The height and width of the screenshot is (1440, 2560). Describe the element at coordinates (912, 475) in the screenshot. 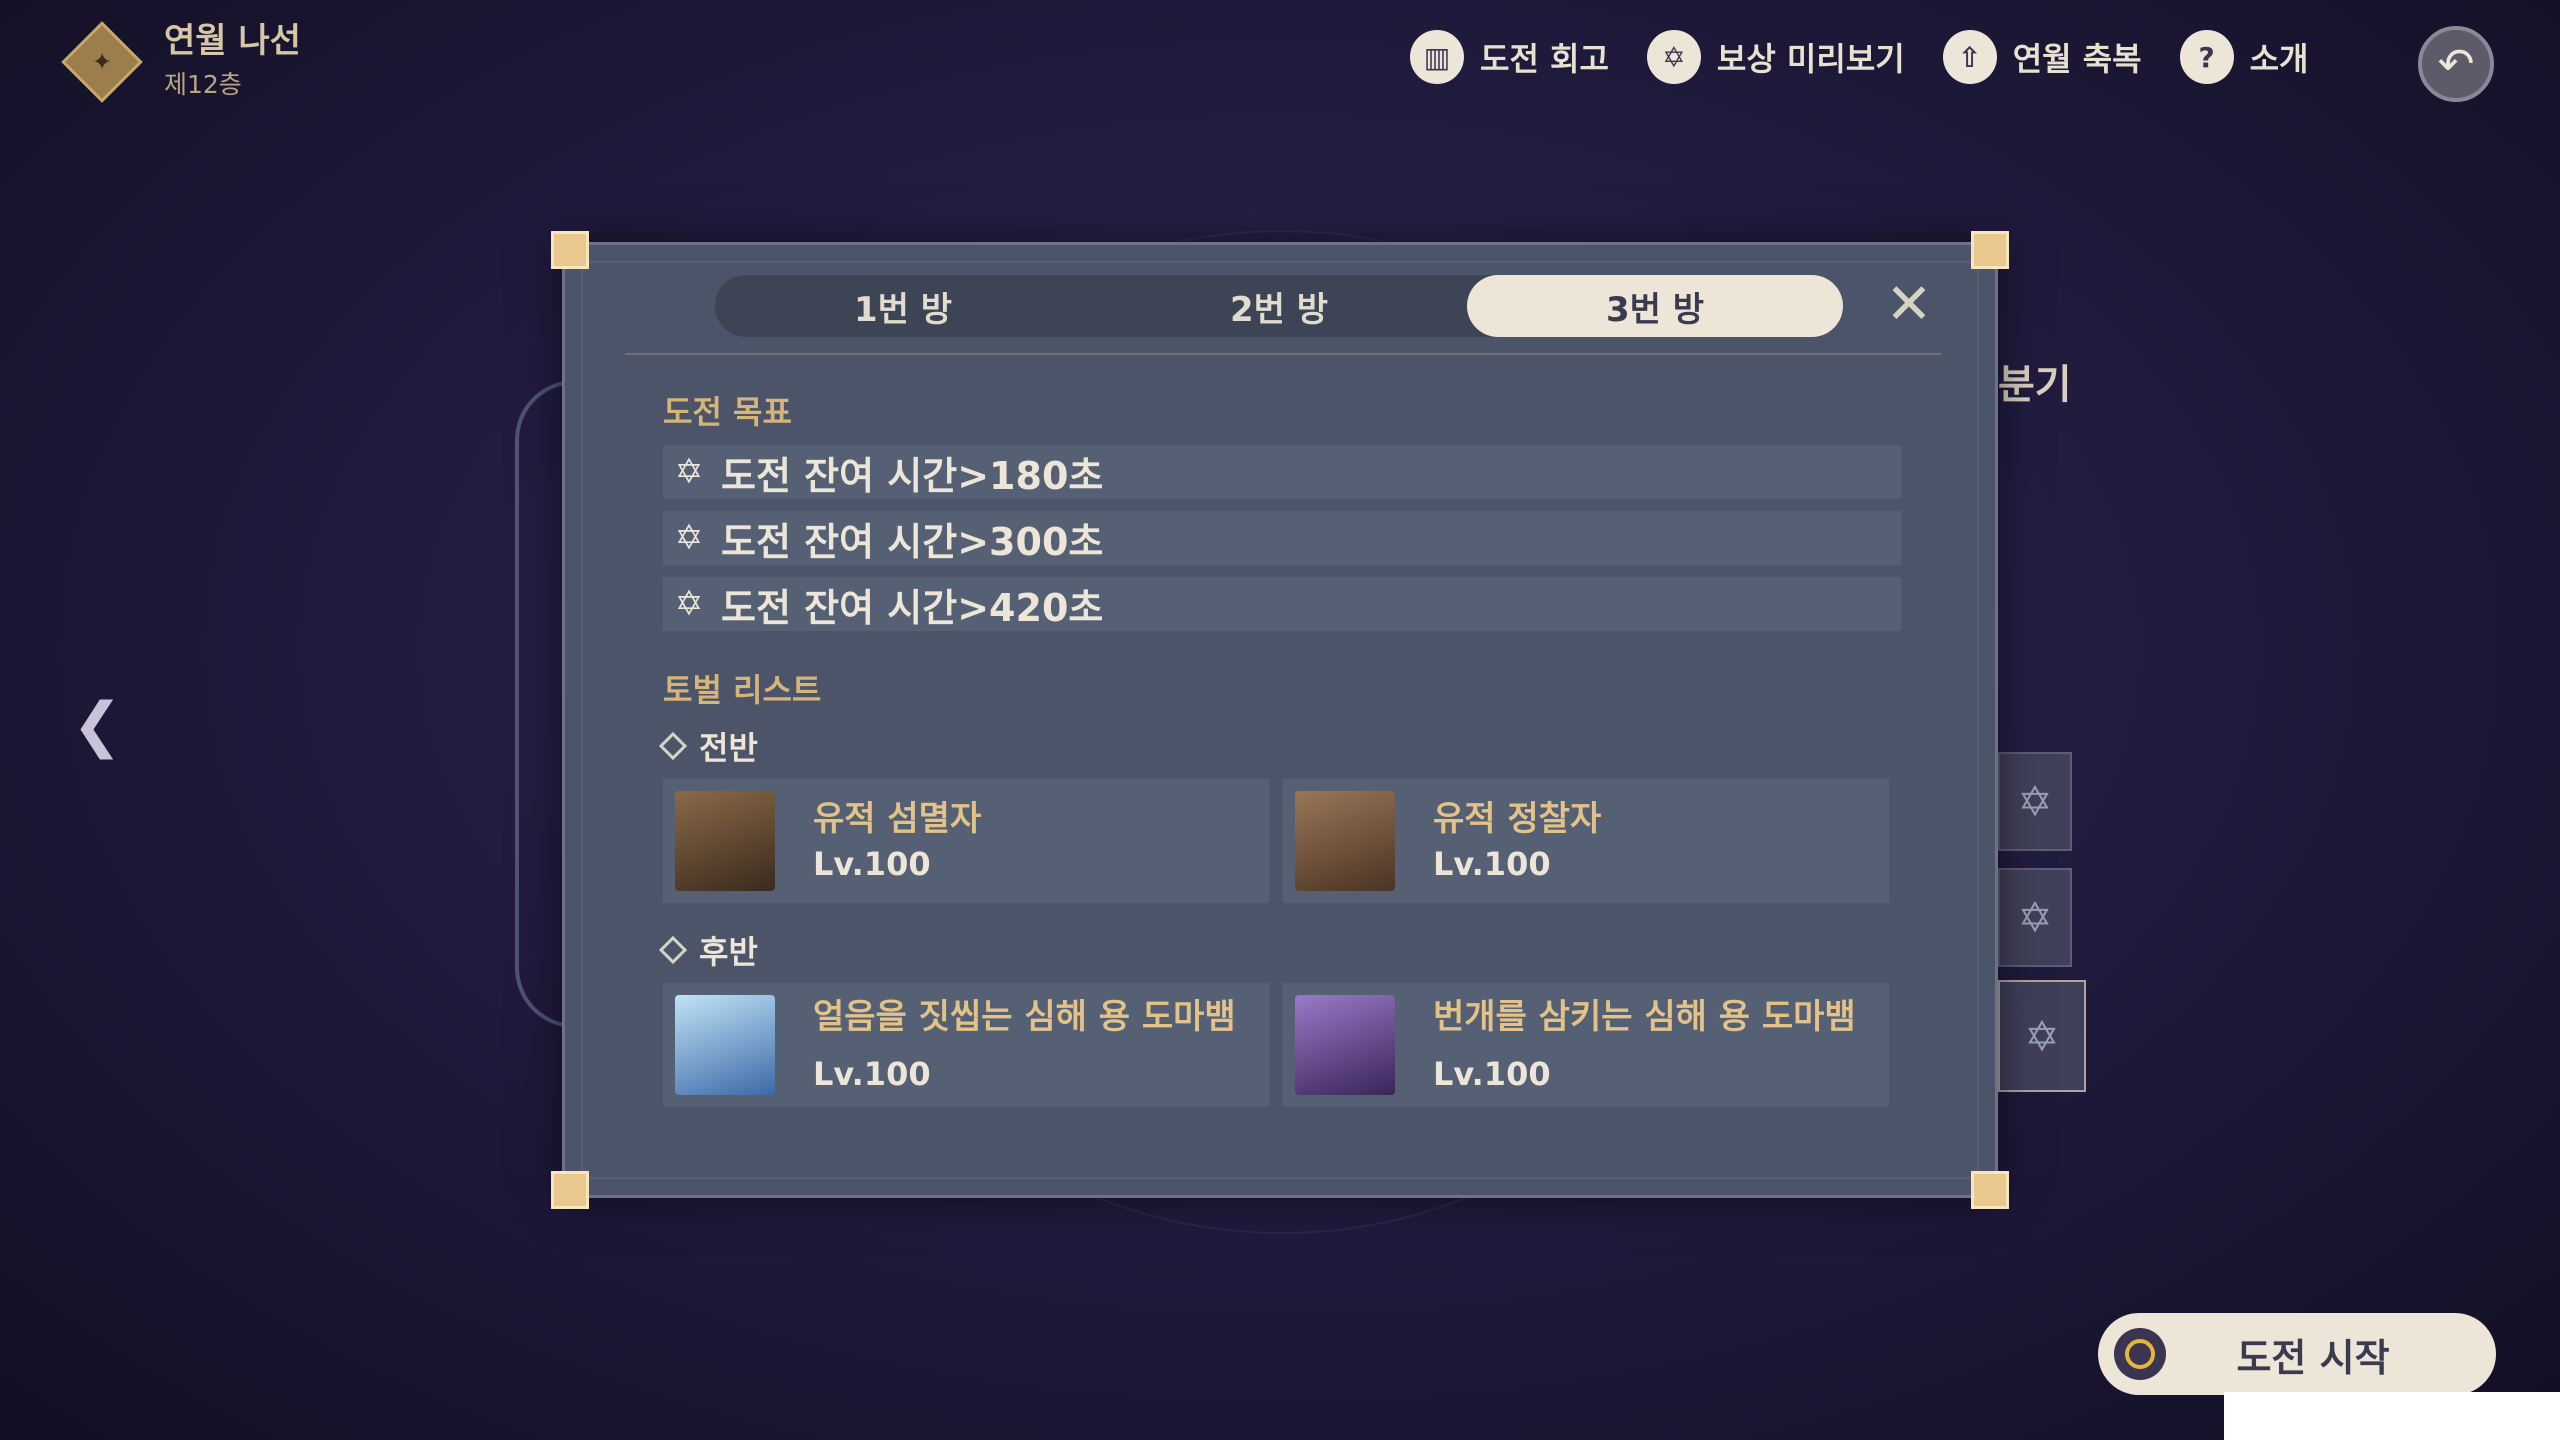

I see `goal-text: 도전 잔여 시간>180초` at that location.